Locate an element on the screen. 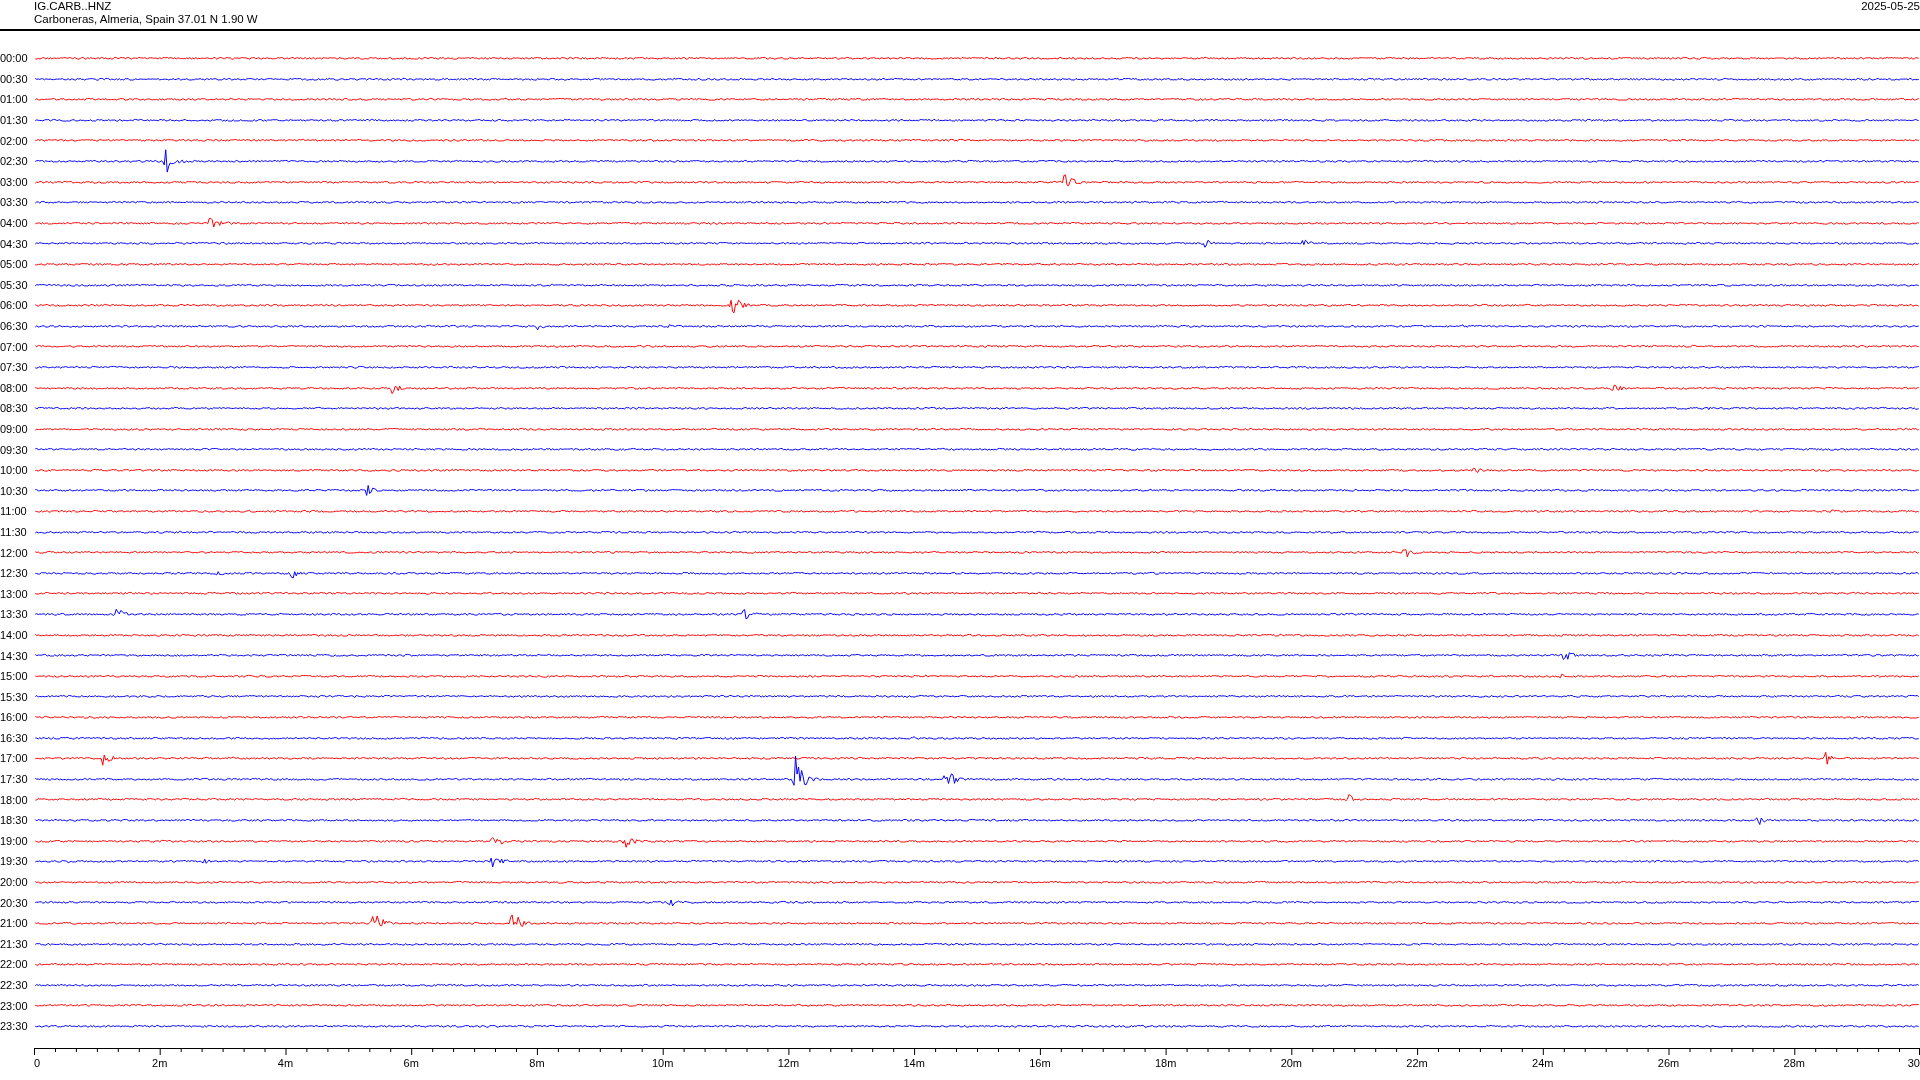 This screenshot has width=1920, height=1080. axis-tick-label: 8m is located at coordinates (537, 1062).